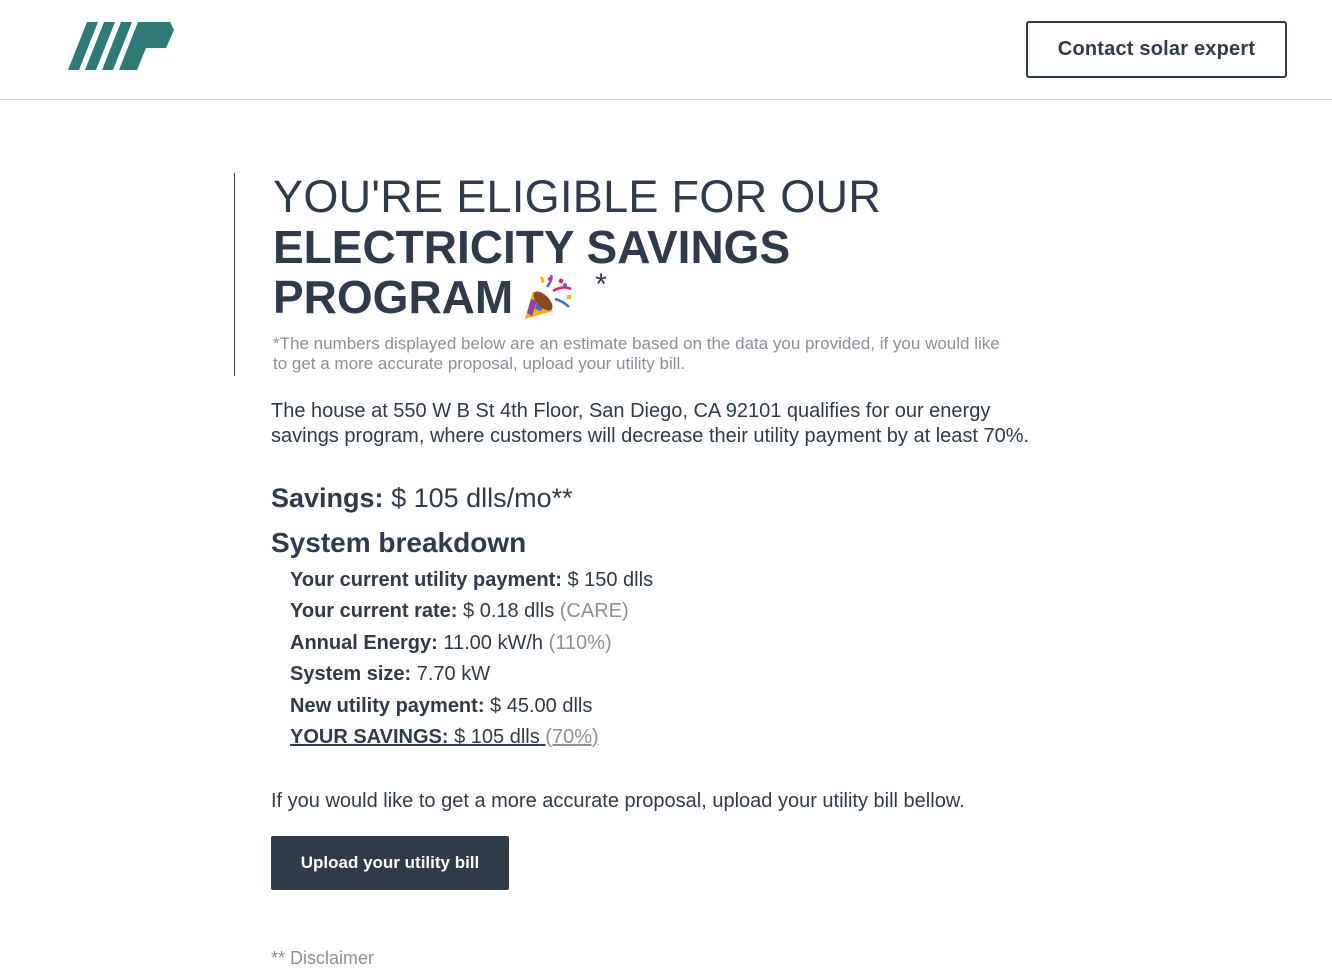 This screenshot has height=977, width=1332. I want to click on row-label: Your current rate:, so click(374, 611).